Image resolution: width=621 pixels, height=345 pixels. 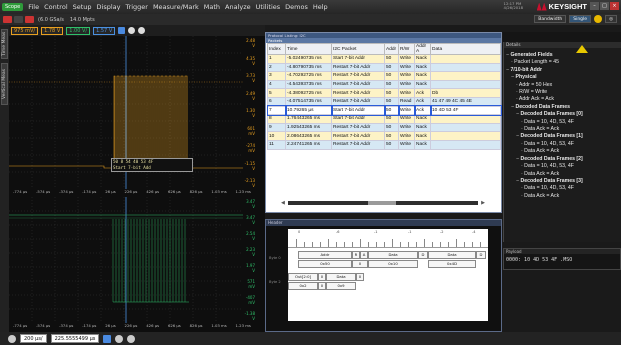 What do you see at coordinates (594, 6) in the screenshot?
I see `minimize-icon: –` at bounding box center [594, 6].